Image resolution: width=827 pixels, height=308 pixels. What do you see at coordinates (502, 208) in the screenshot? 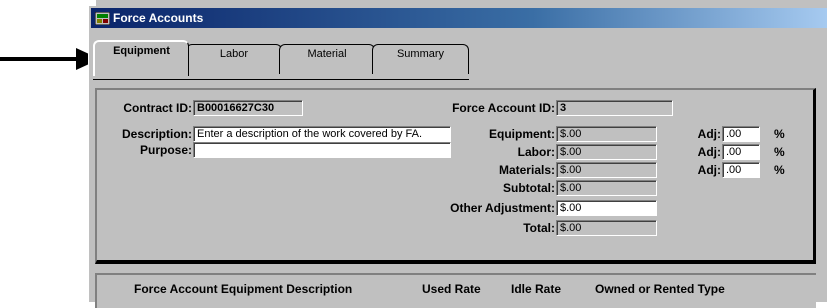
I see `other-adjustment-label: Other Adjustment:` at bounding box center [502, 208].